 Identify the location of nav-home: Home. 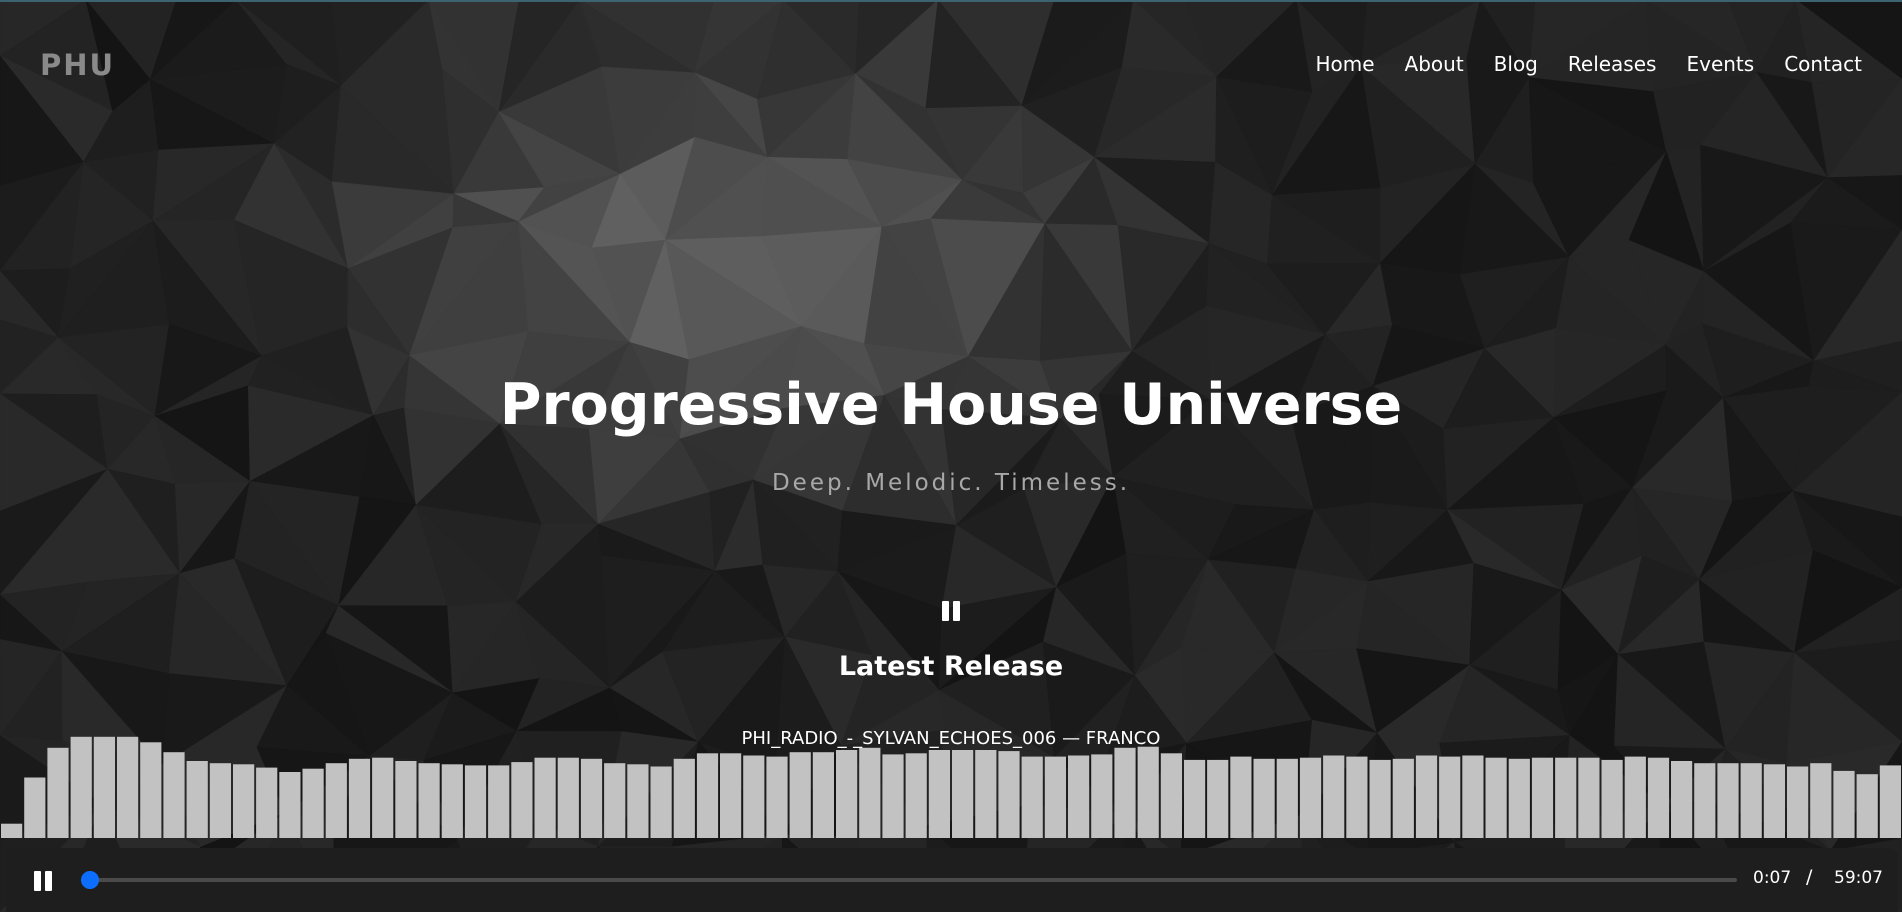
(1344, 64).